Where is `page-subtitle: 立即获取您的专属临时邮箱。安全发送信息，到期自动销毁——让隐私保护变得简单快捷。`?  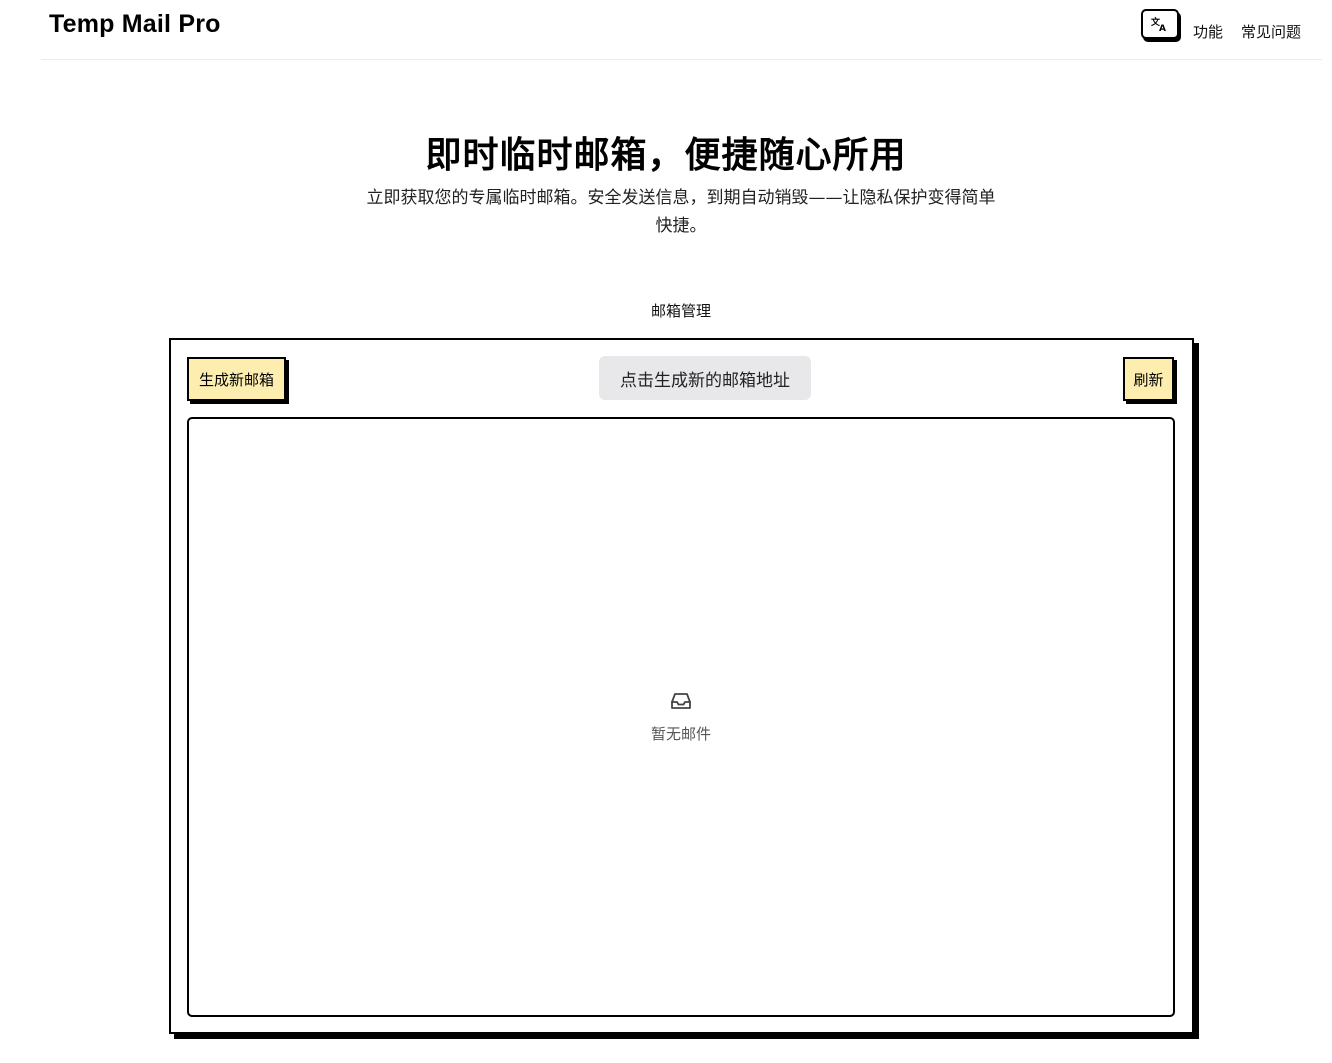 page-subtitle: 立即获取您的专属临时邮箱。安全发送信息，到期自动销毁——让隐私保护变得简单快捷。 is located at coordinates (681, 212).